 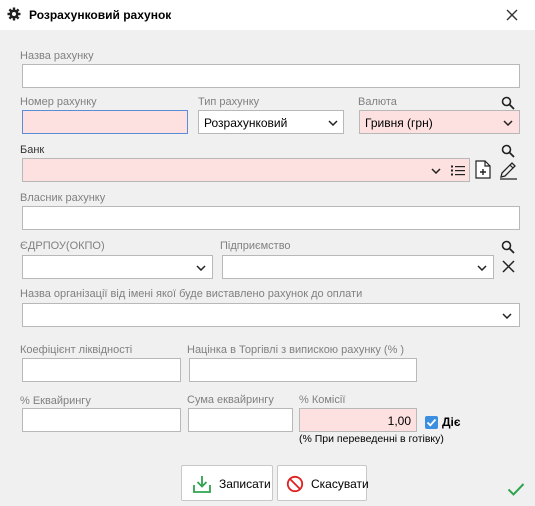 What do you see at coordinates (399, 421) in the screenshot?
I see `commission-value: 1,00` at bounding box center [399, 421].